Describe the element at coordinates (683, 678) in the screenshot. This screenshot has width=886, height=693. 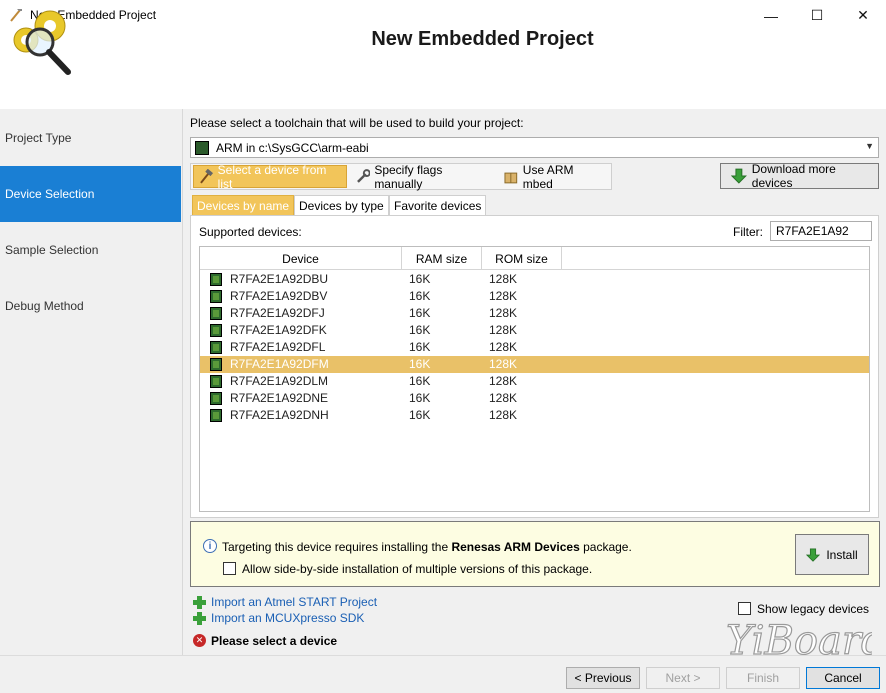
I see `next-button: Next >` at that location.